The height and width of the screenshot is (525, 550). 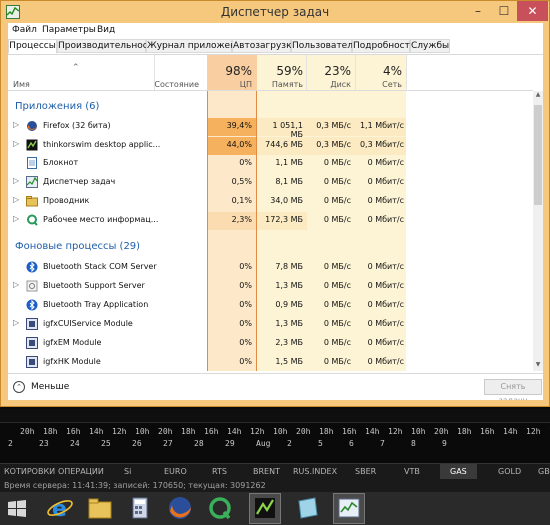 I want to click on process-row: igfxEM Module 0% 2,3 МБ 0 МБ/с 0 Мбит/с, so click(x=270, y=344).